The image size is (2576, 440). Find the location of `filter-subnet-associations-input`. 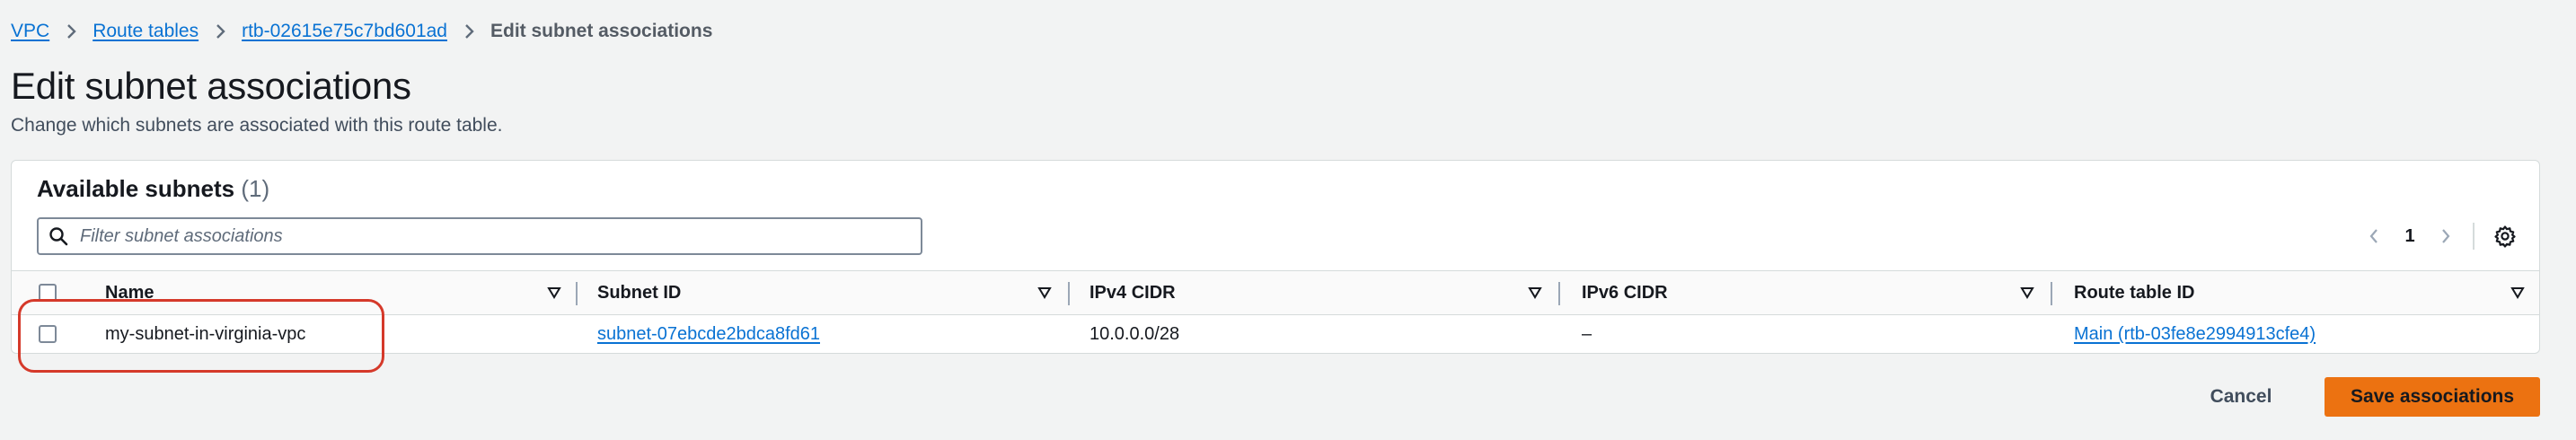

filter-subnet-associations-input is located at coordinates (499, 236).